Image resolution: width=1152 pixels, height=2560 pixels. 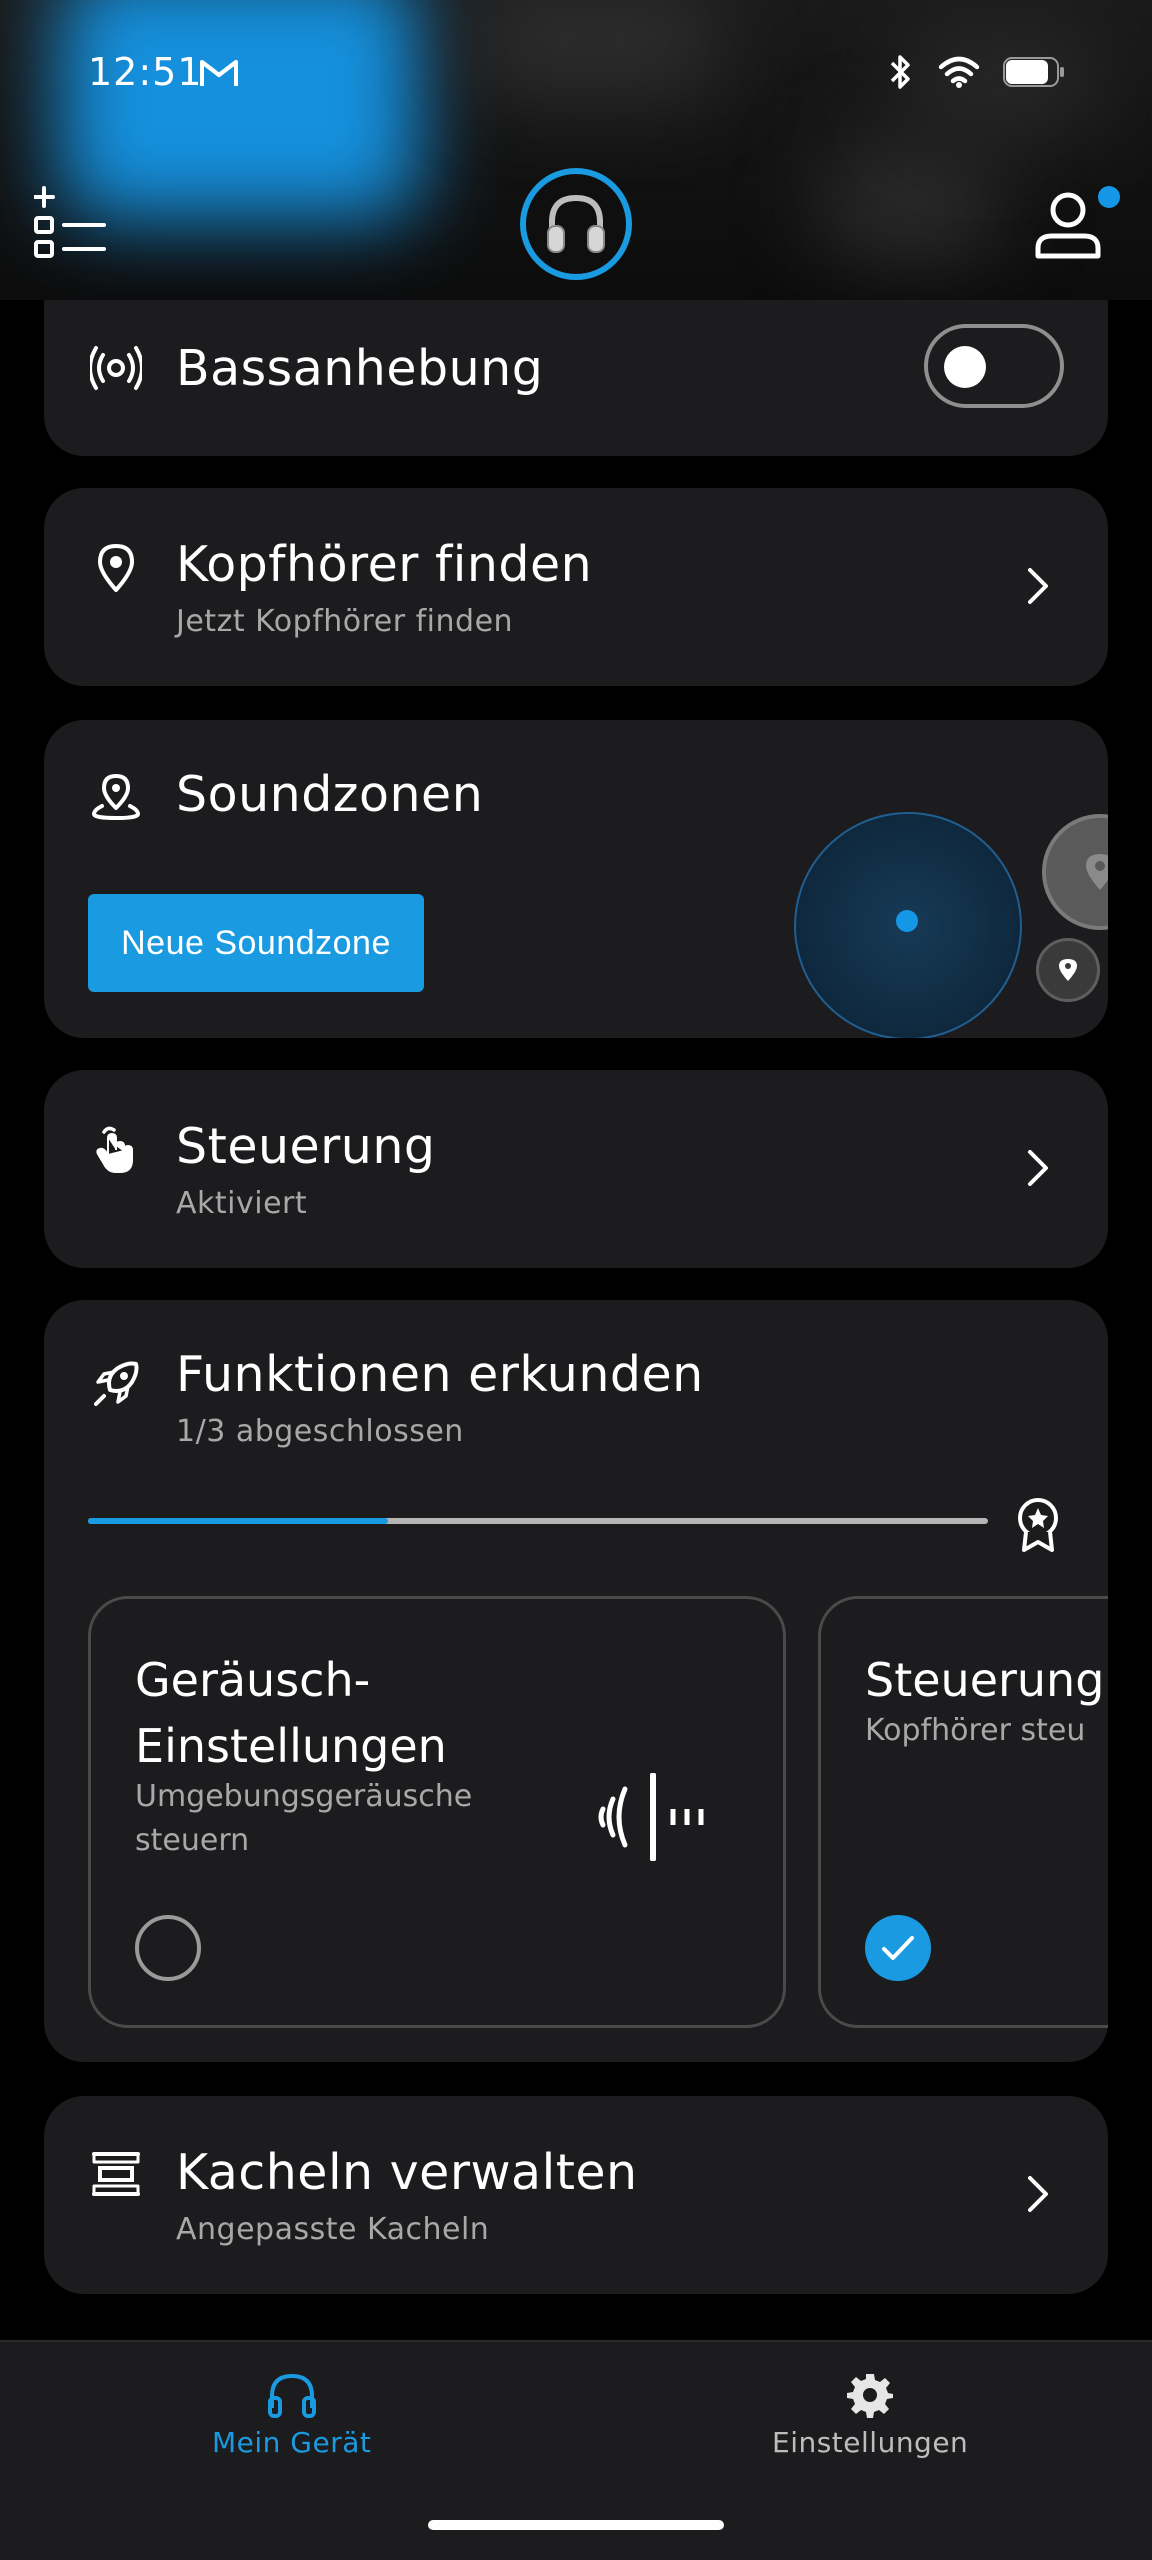 What do you see at coordinates (1068, 226) in the screenshot?
I see `user-profile-icon` at bounding box center [1068, 226].